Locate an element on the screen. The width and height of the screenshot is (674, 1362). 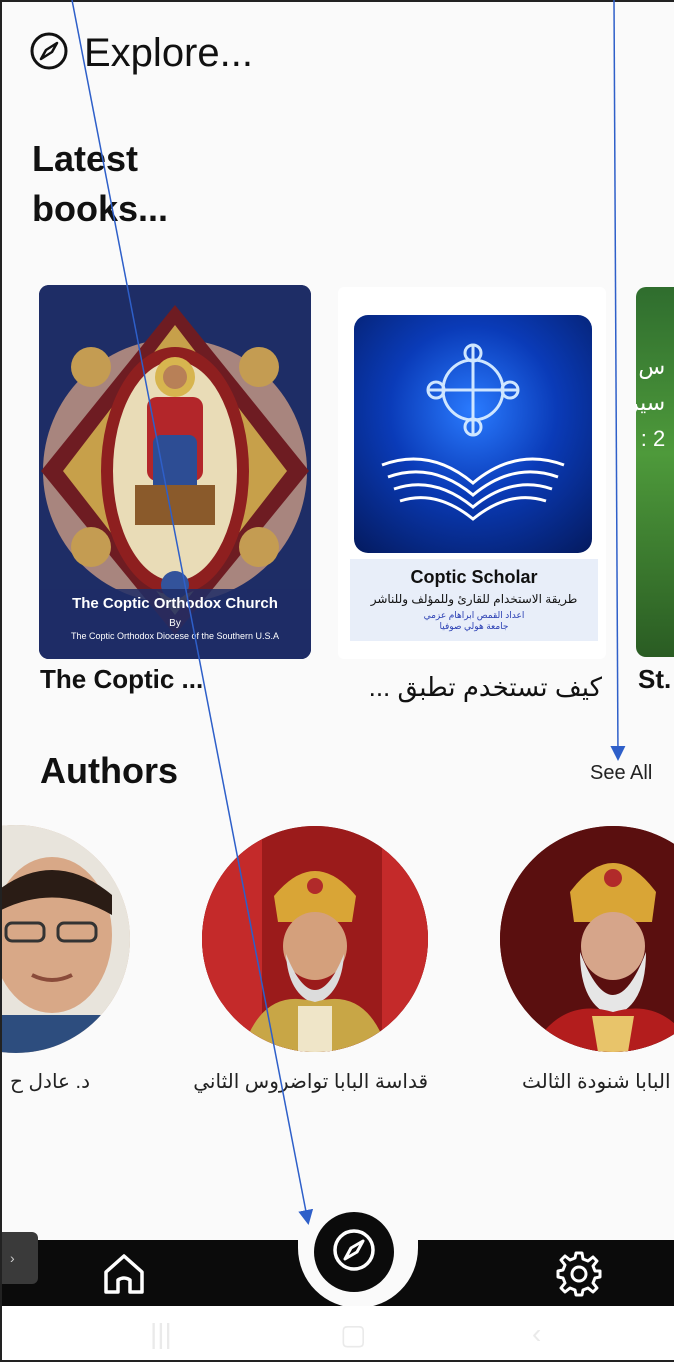
book-title: St. is located at coordinates (654, 679).